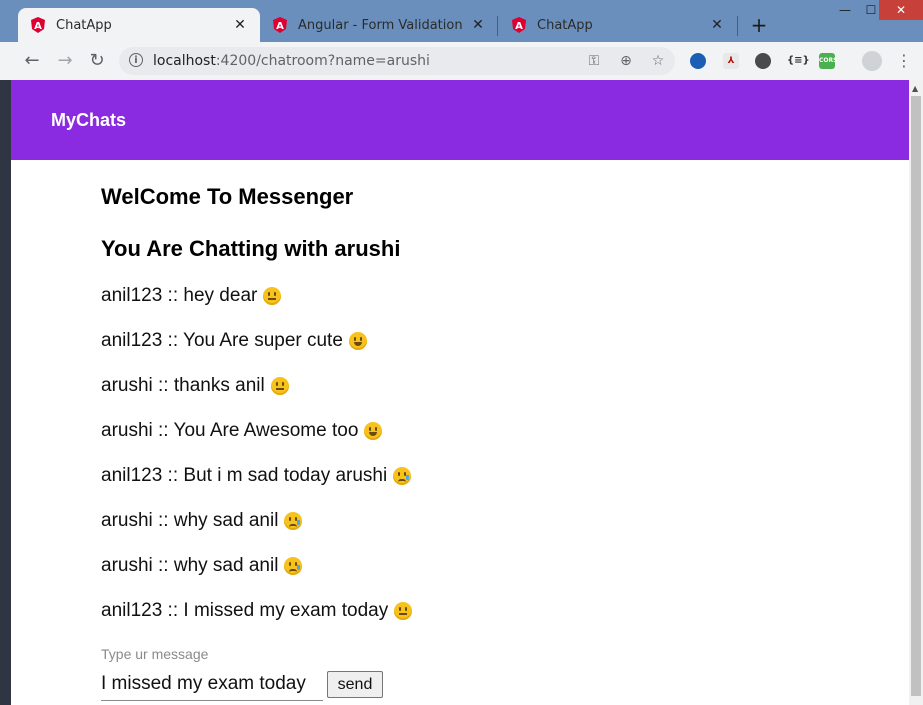 This screenshot has width=923, height=705. I want to click on info-icon: i, so click(136, 60).